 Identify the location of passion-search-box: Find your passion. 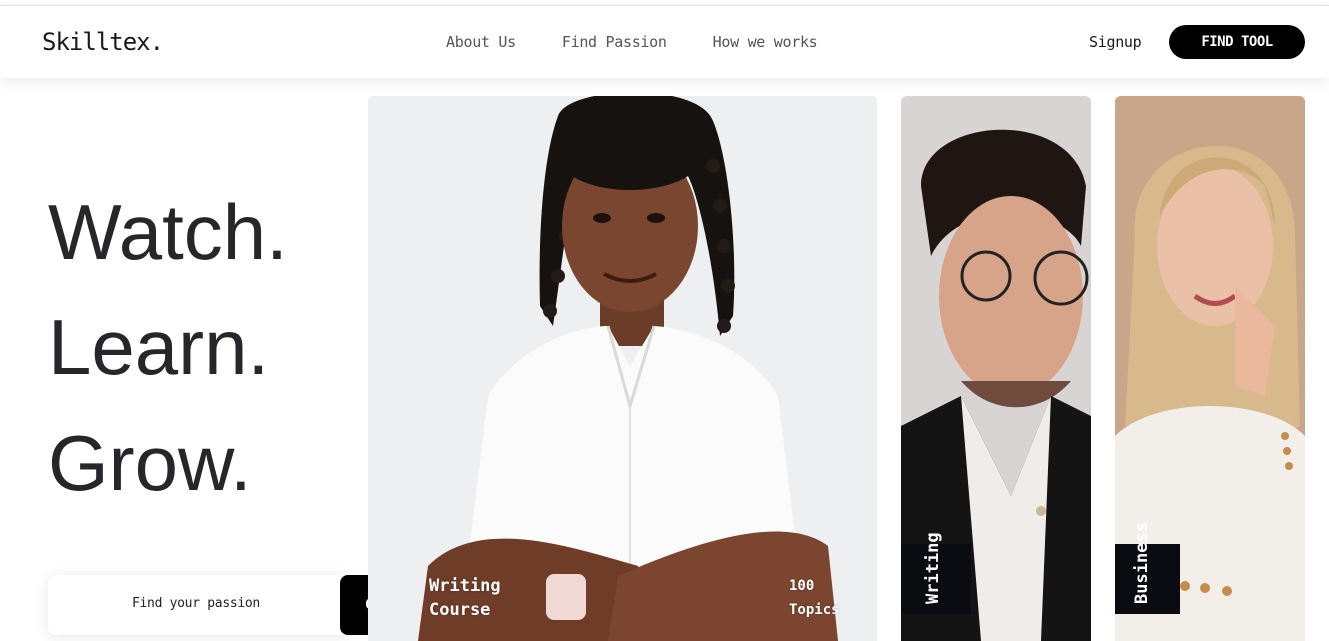
(198, 605).